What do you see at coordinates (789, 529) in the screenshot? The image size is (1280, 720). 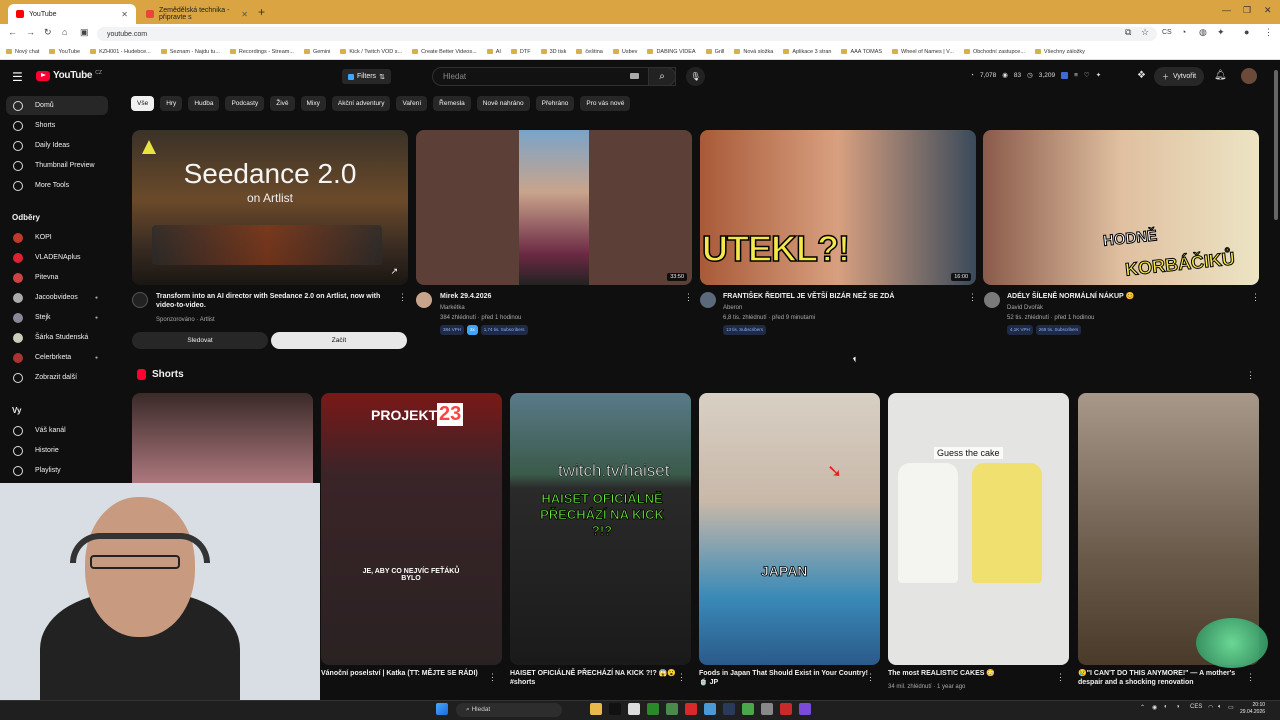 I see `short-thumbnail: JAPAN ➘` at bounding box center [789, 529].